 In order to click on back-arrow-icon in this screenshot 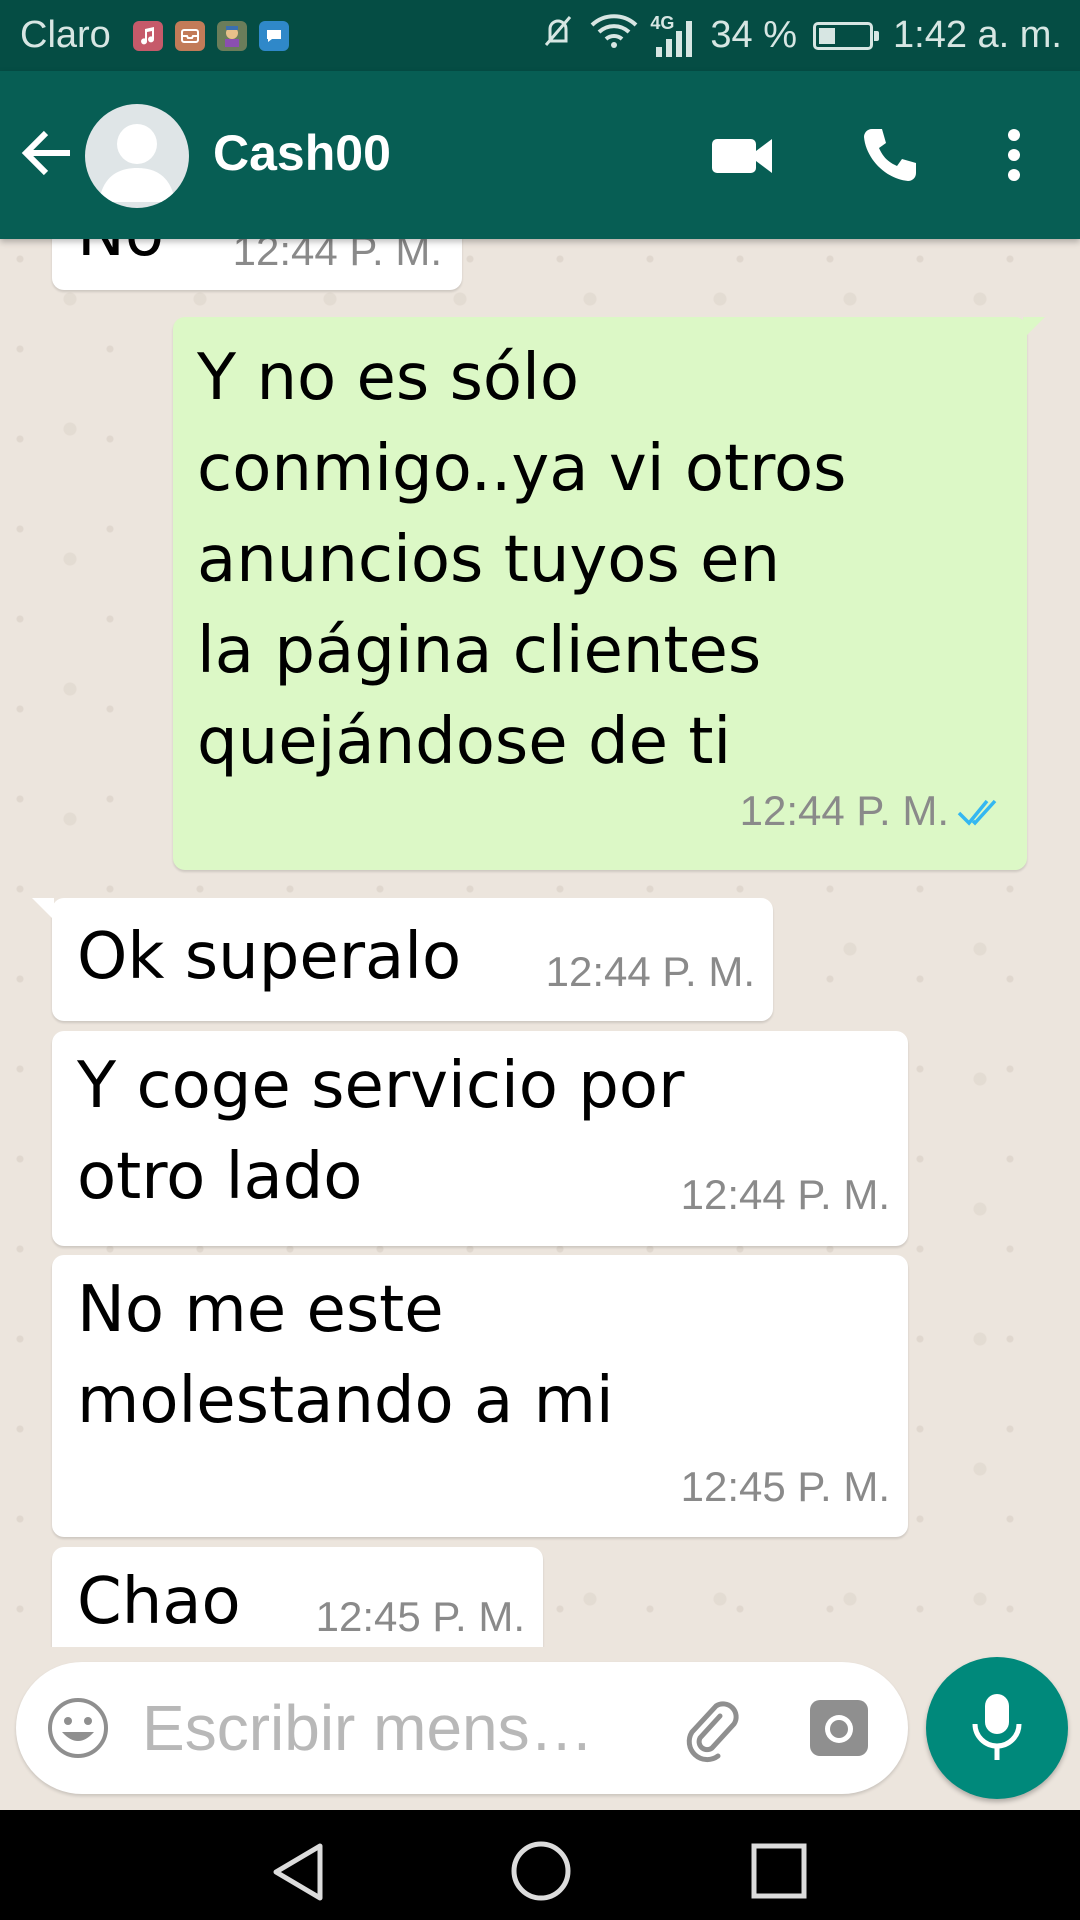, I will do `click(48, 153)`.